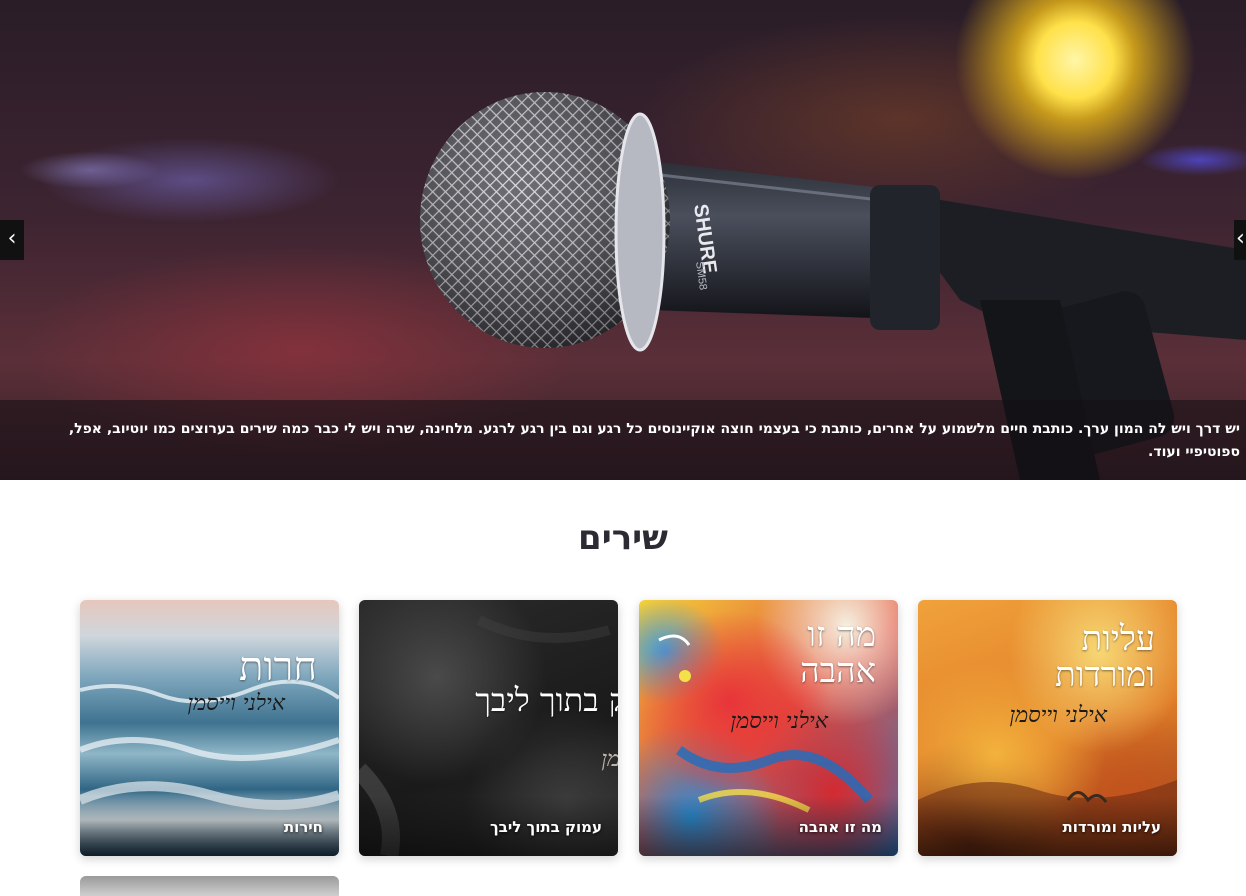 This screenshot has width=1246, height=896. What do you see at coordinates (488, 728) in the screenshot?
I see `song-card: ק בתוך ליבך מן עמוק בתוך ליבך` at bounding box center [488, 728].